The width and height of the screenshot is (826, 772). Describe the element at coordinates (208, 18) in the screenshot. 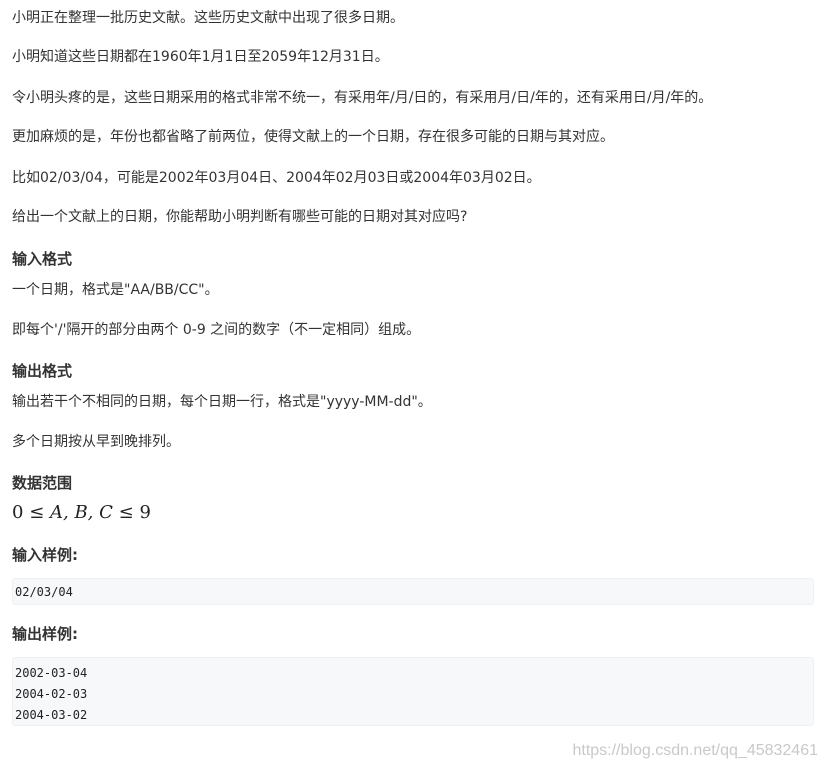

I see `description-paragraph-1: 小明正在整理一批历史文献。这些历史文献中出现了很多日期。` at that location.